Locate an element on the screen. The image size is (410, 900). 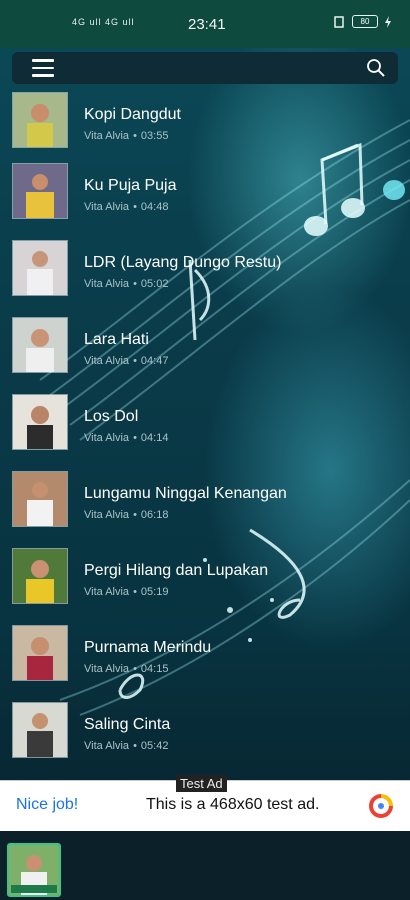
song-title: Purnama Merindu is located at coordinates (148, 647).